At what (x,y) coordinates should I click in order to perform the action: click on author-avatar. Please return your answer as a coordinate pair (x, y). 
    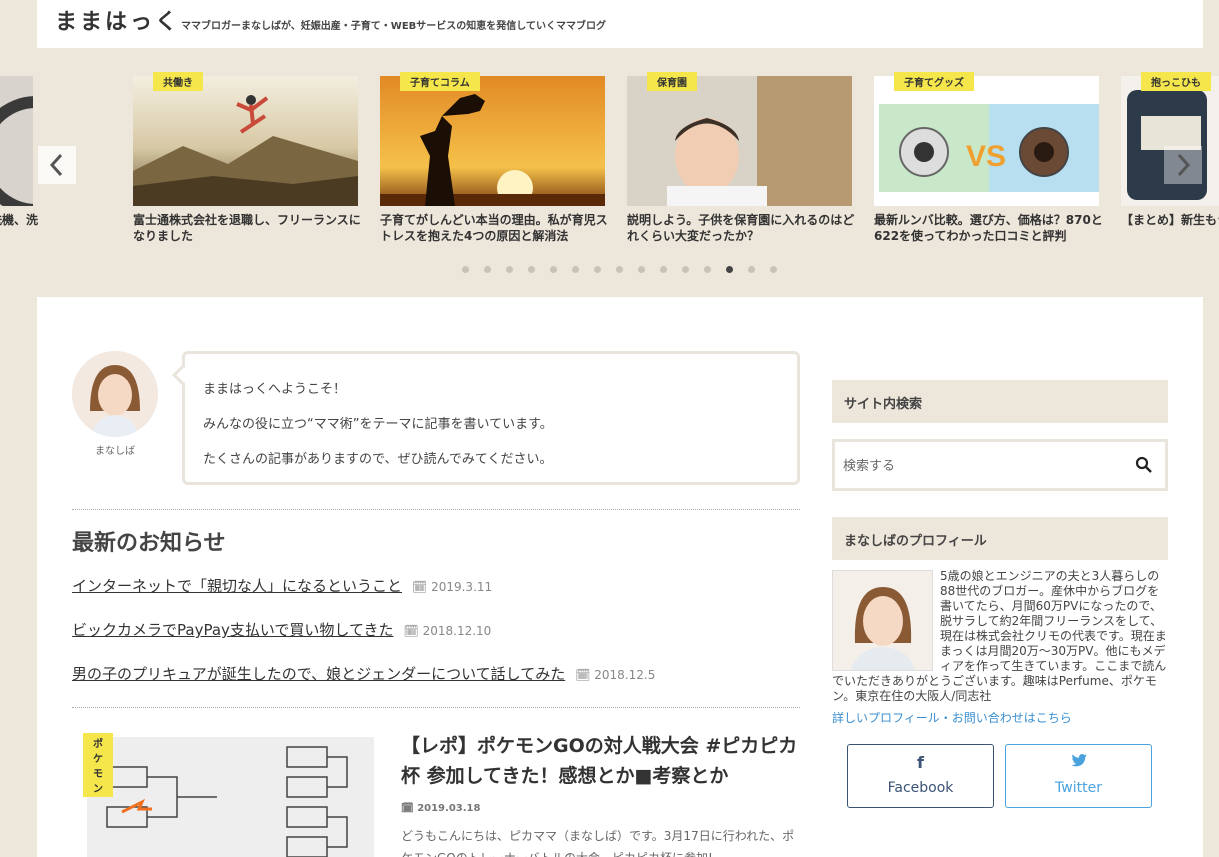
    Looking at the image, I should click on (115, 394).